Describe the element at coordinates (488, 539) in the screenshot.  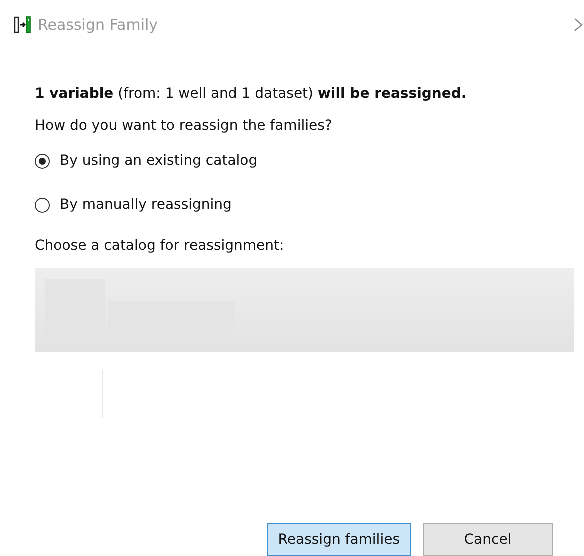
I see `cancel-button: Cancel` at that location.